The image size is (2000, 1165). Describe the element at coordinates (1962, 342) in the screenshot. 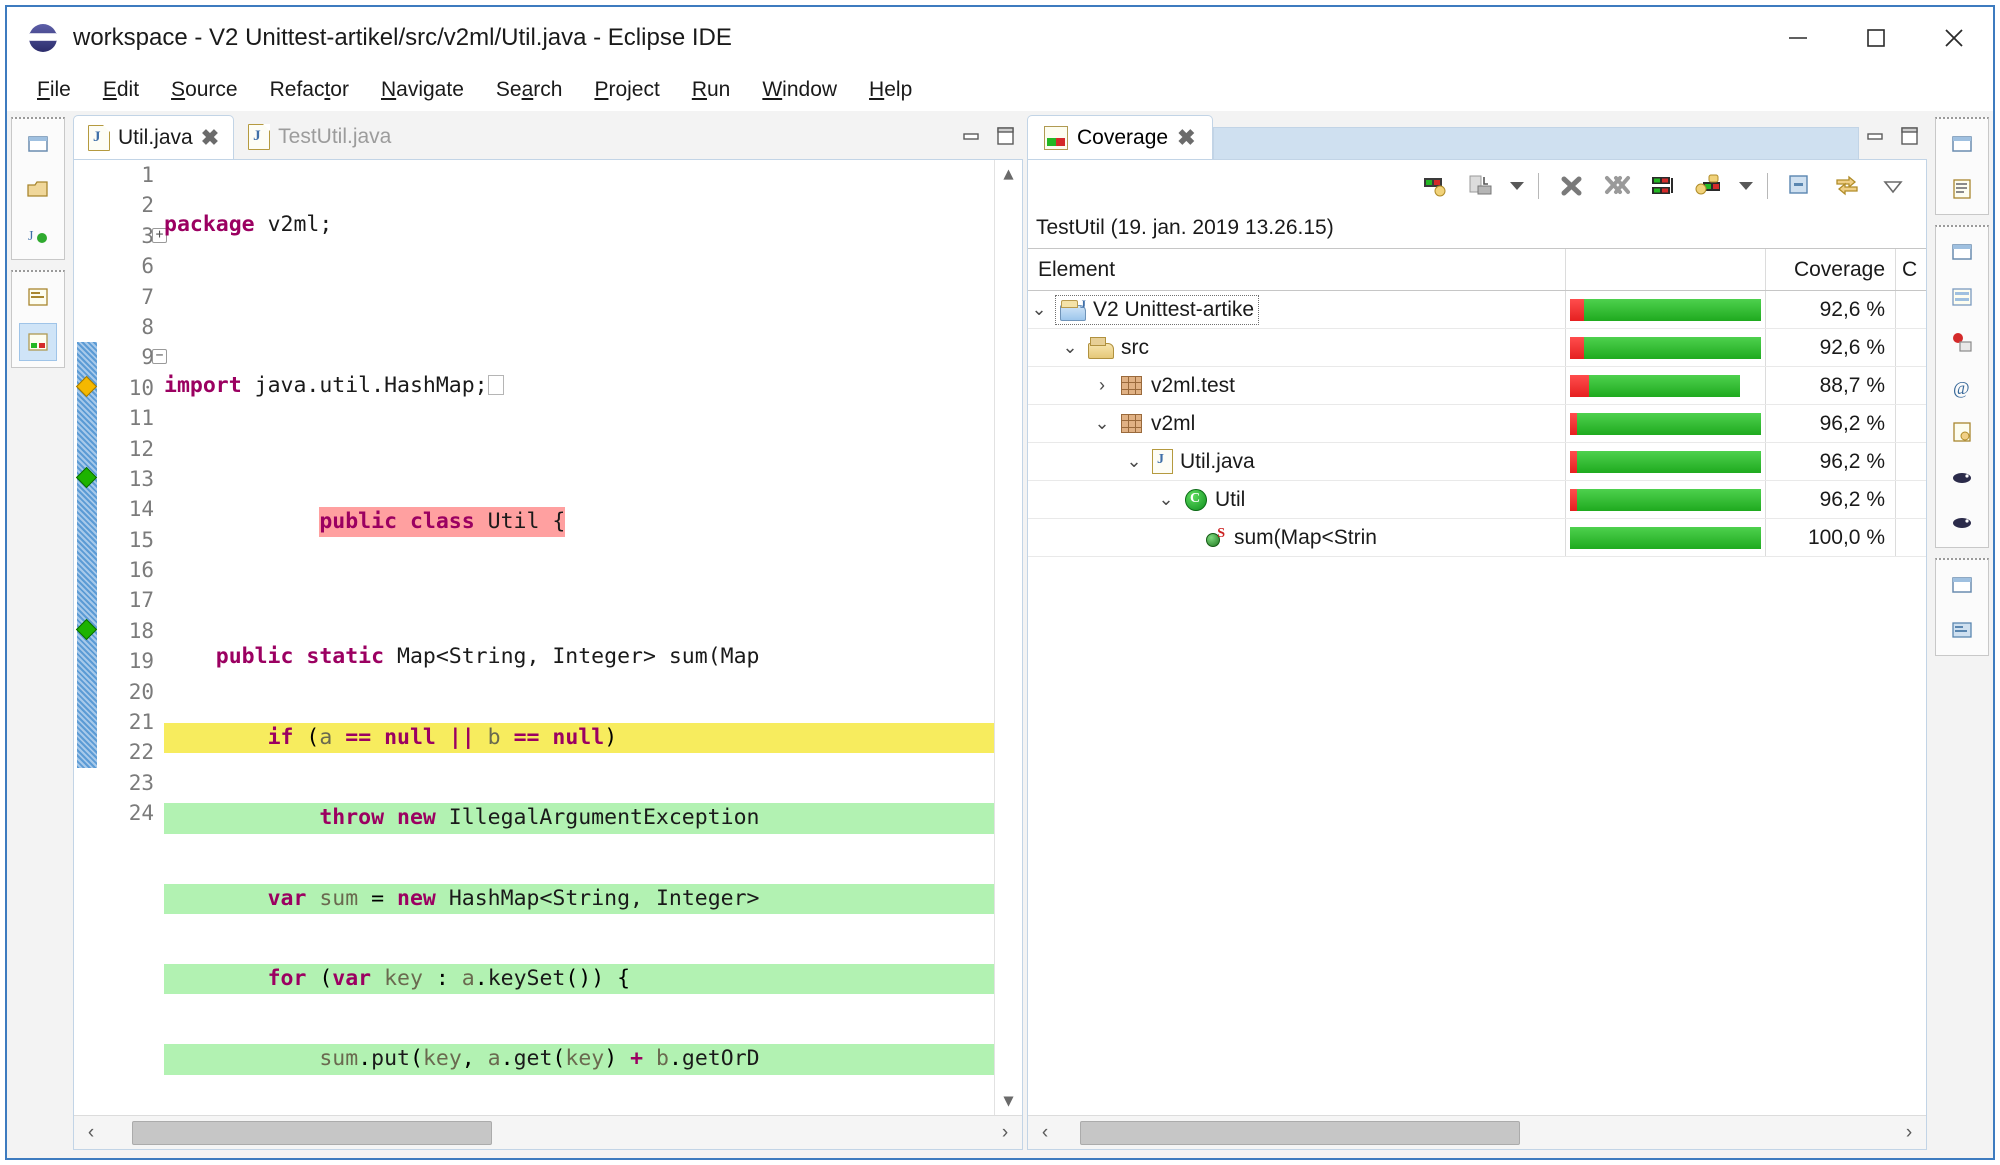

I see `problems-icon` at that location.